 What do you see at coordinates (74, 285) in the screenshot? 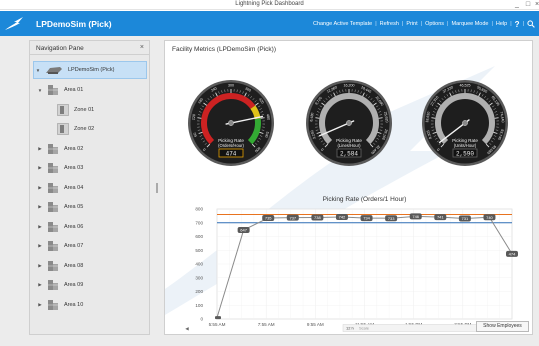
I see `tree-item-label: Area 09` at bounding box center [74, 285].